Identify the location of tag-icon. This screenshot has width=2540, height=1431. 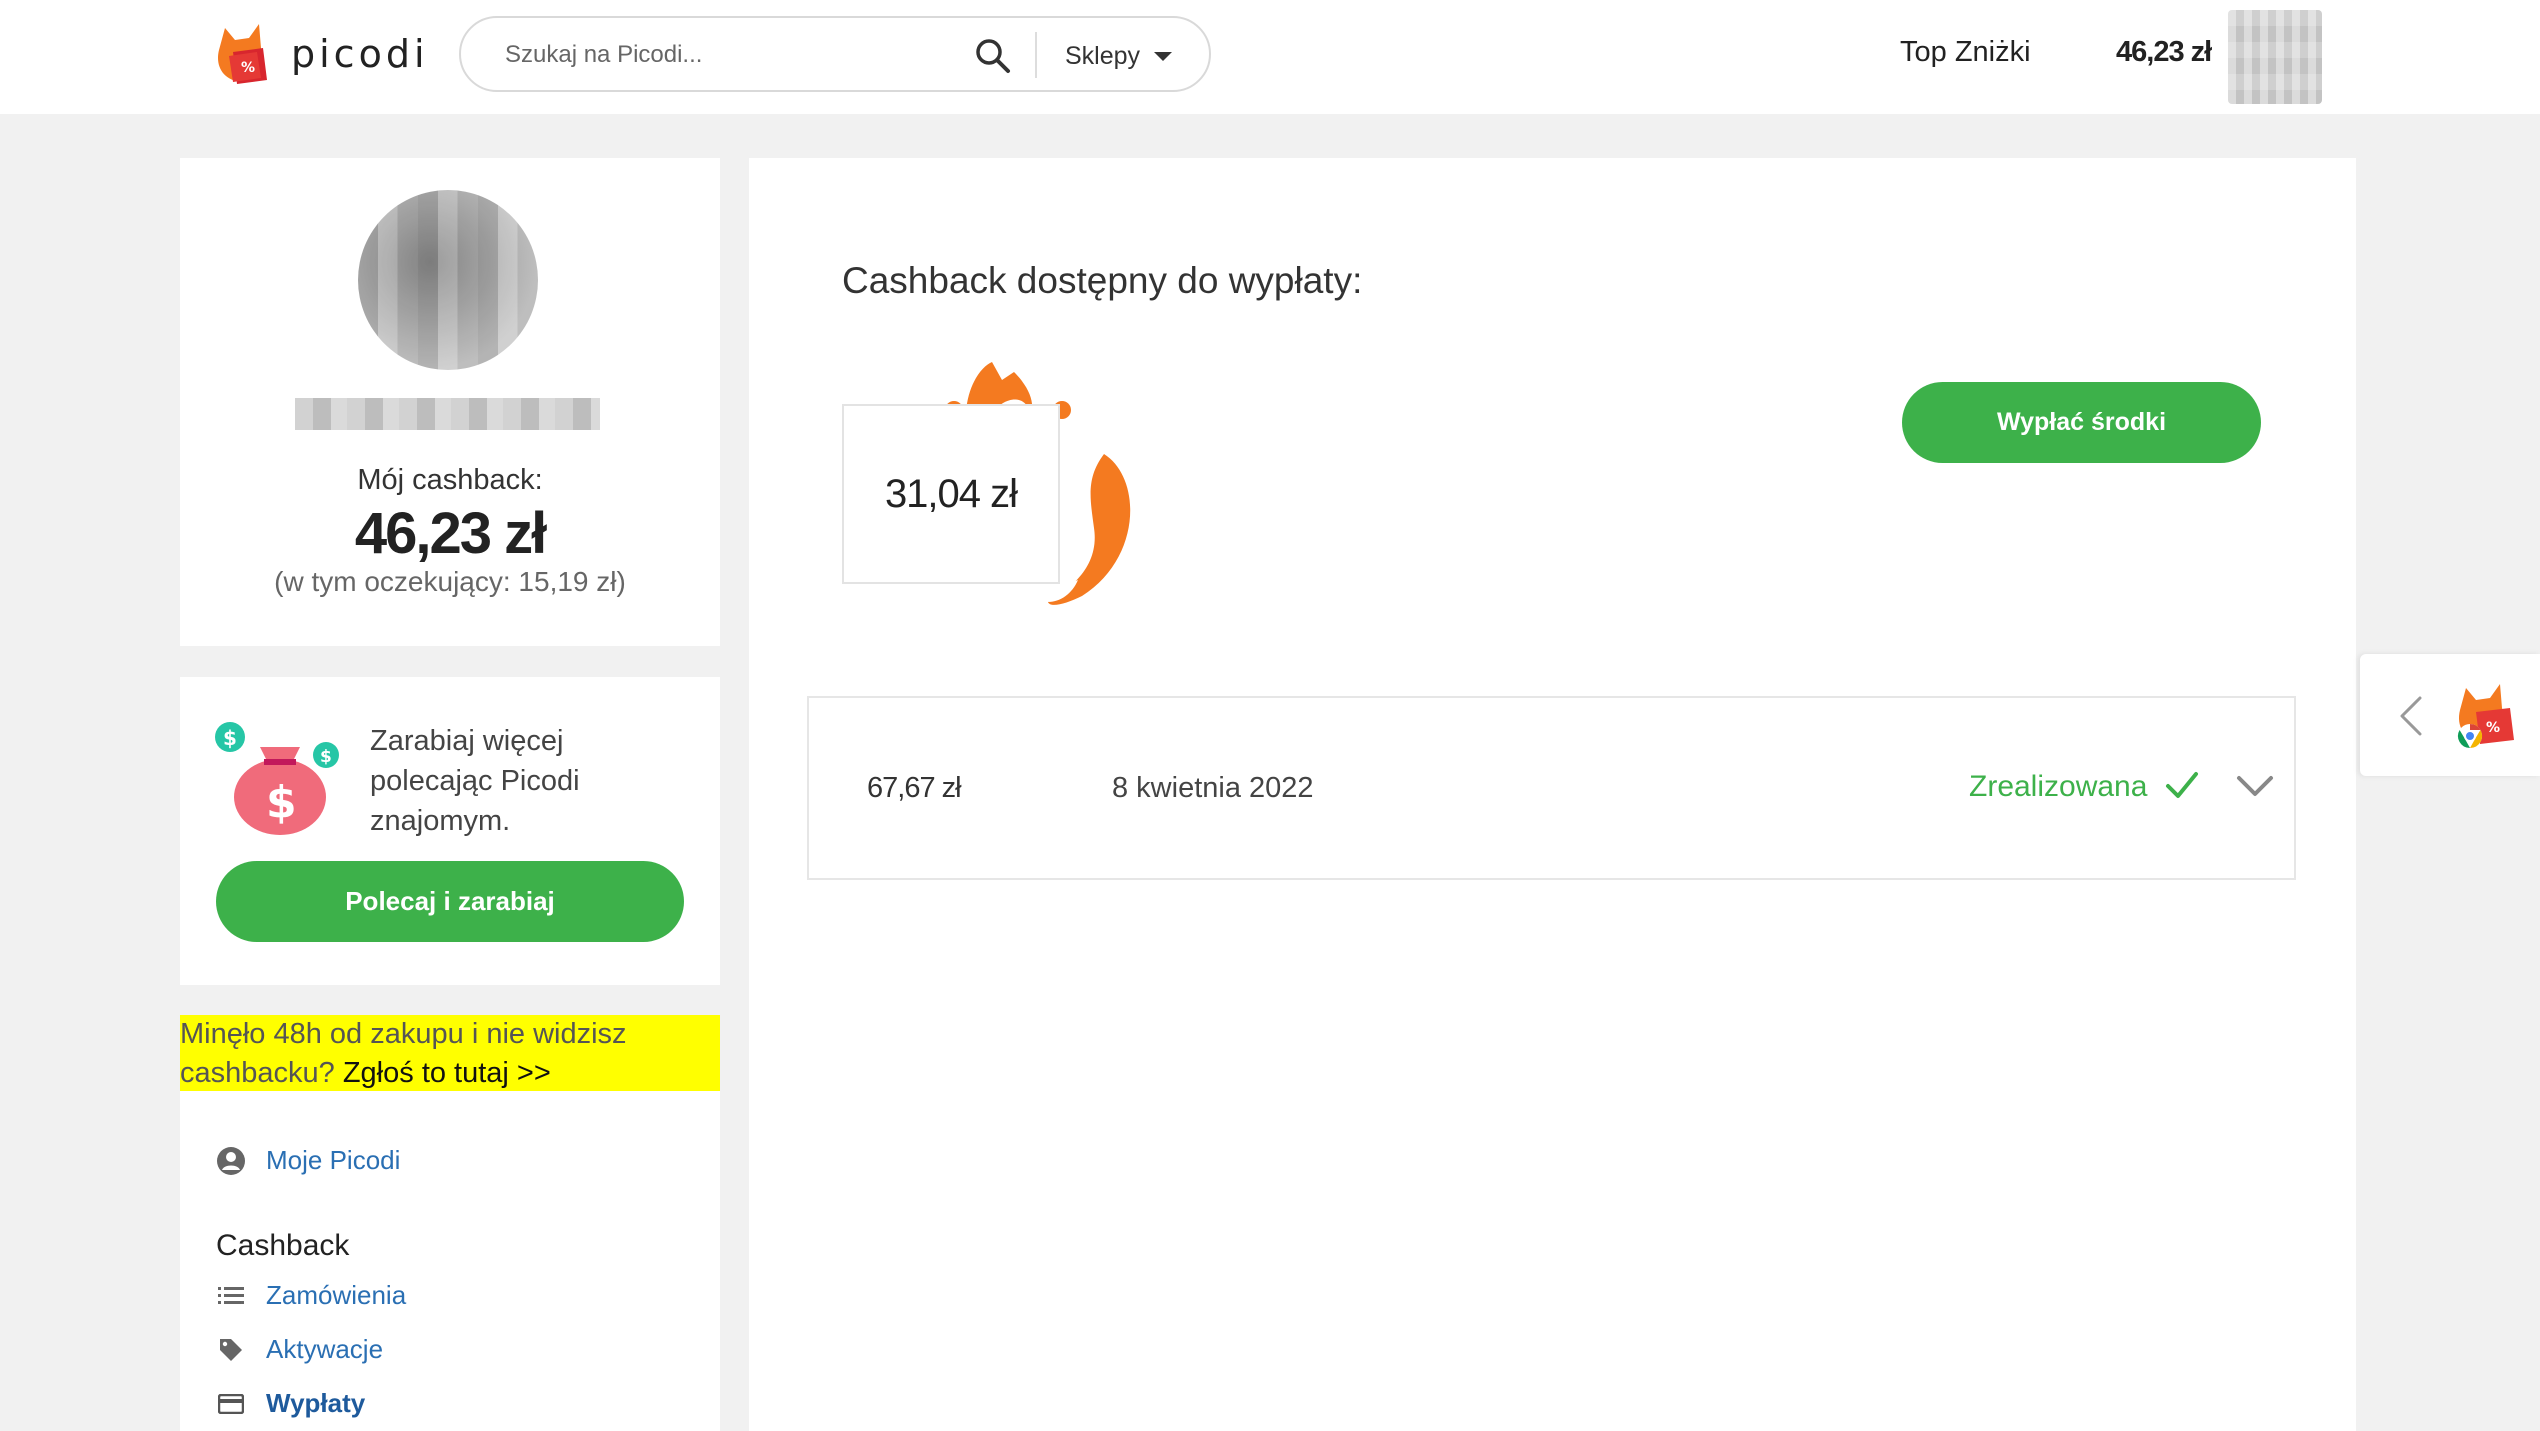
(231, 1350).